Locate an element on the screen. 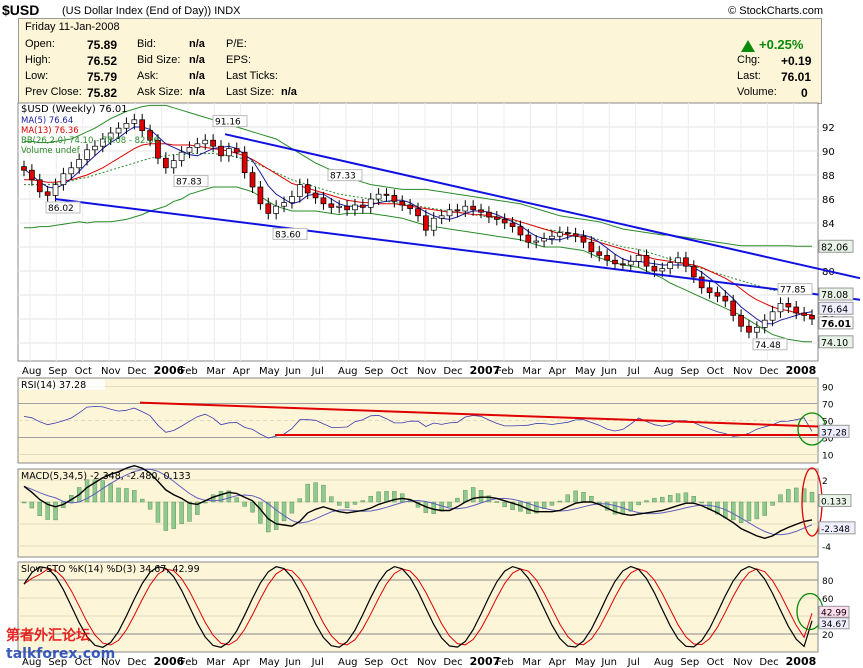  price-annotation: 74.48 is located at coordinates (768, 346).